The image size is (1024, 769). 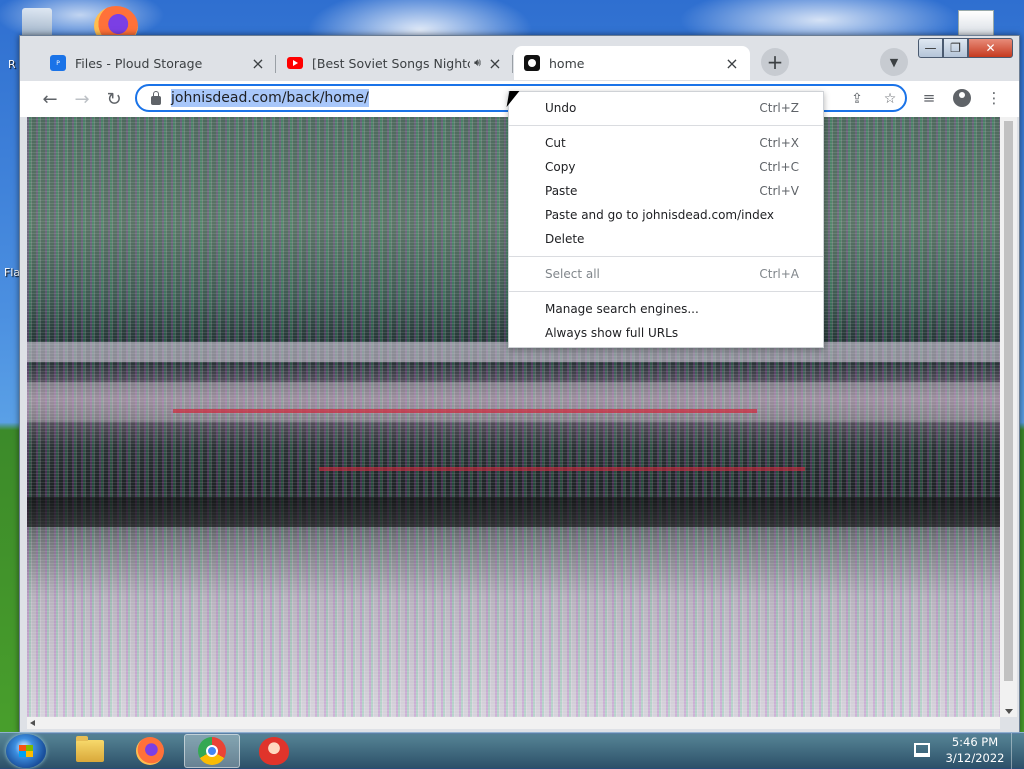 I want to click on tab-search-button: ▼, so click(x=894, y=62).